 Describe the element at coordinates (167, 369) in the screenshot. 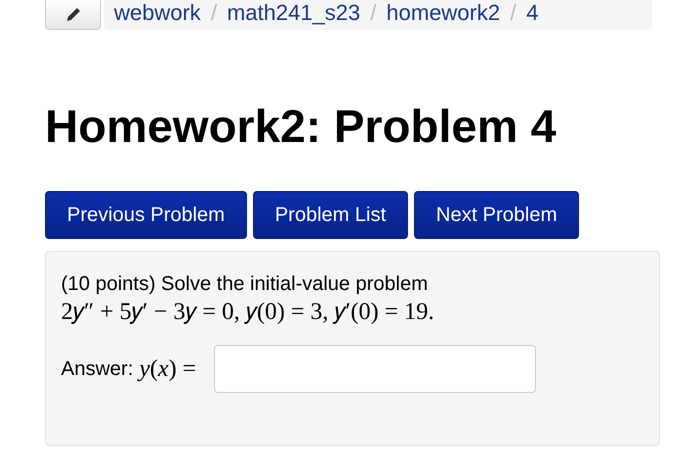

I see `answer-math: y(x) =` at that location.